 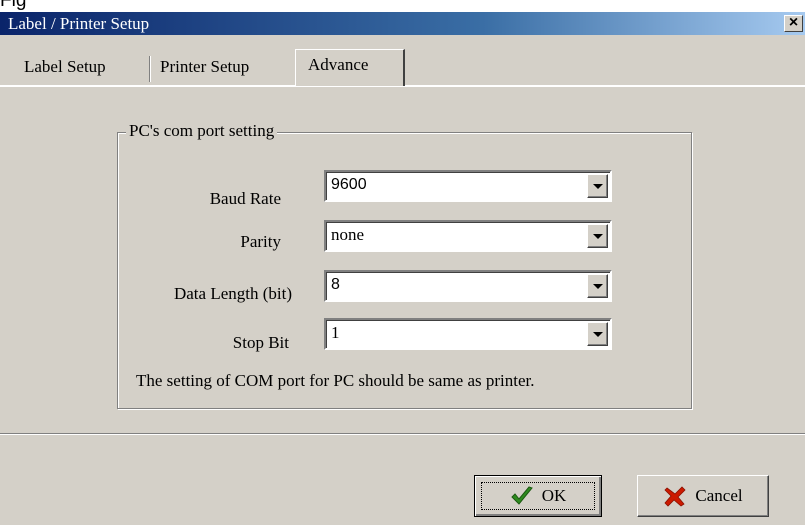 I want to click on tab-label: Printer Setup, so click(x=205, y=66).